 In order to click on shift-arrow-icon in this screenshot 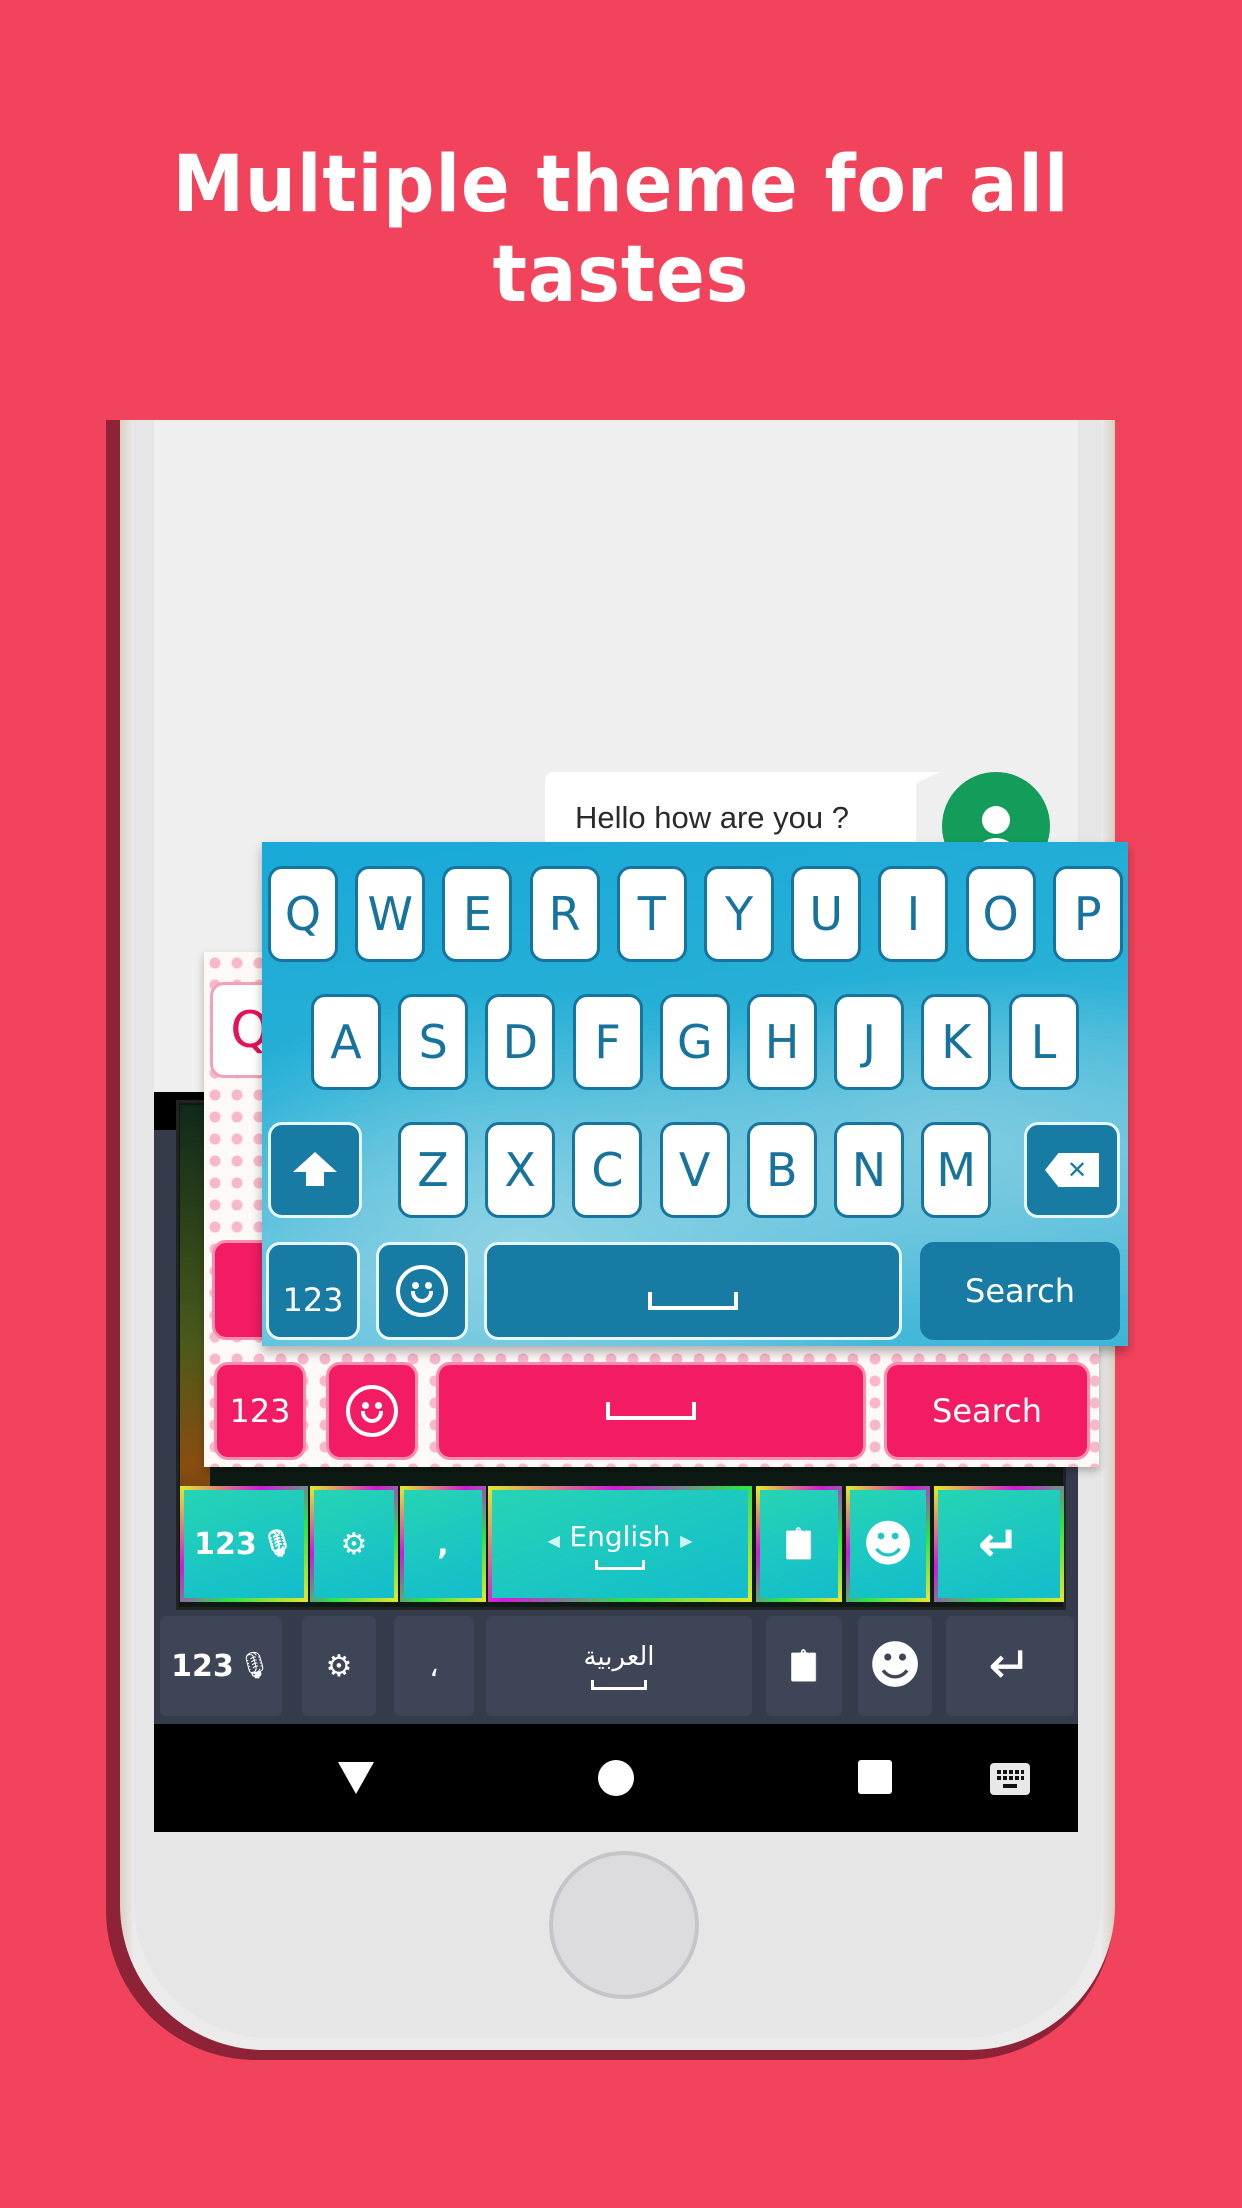, I will do `click(315, 1169)`.